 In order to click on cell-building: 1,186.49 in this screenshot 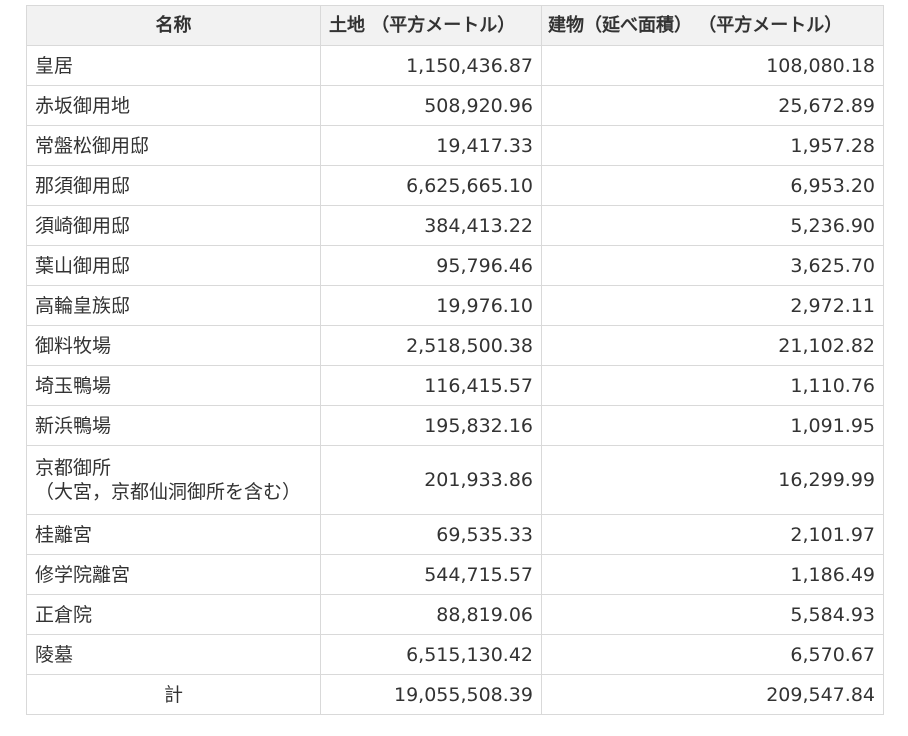, I will do `click(712, 574)`.